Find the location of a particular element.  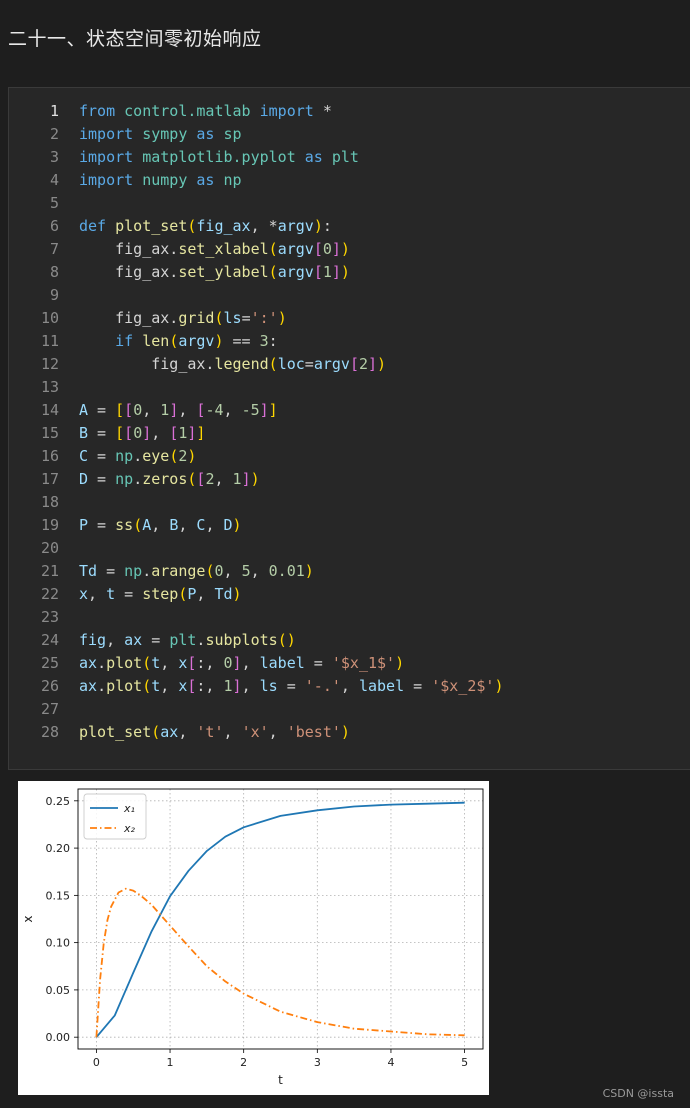

code-line: 9 is located at coordinates (349, 295).